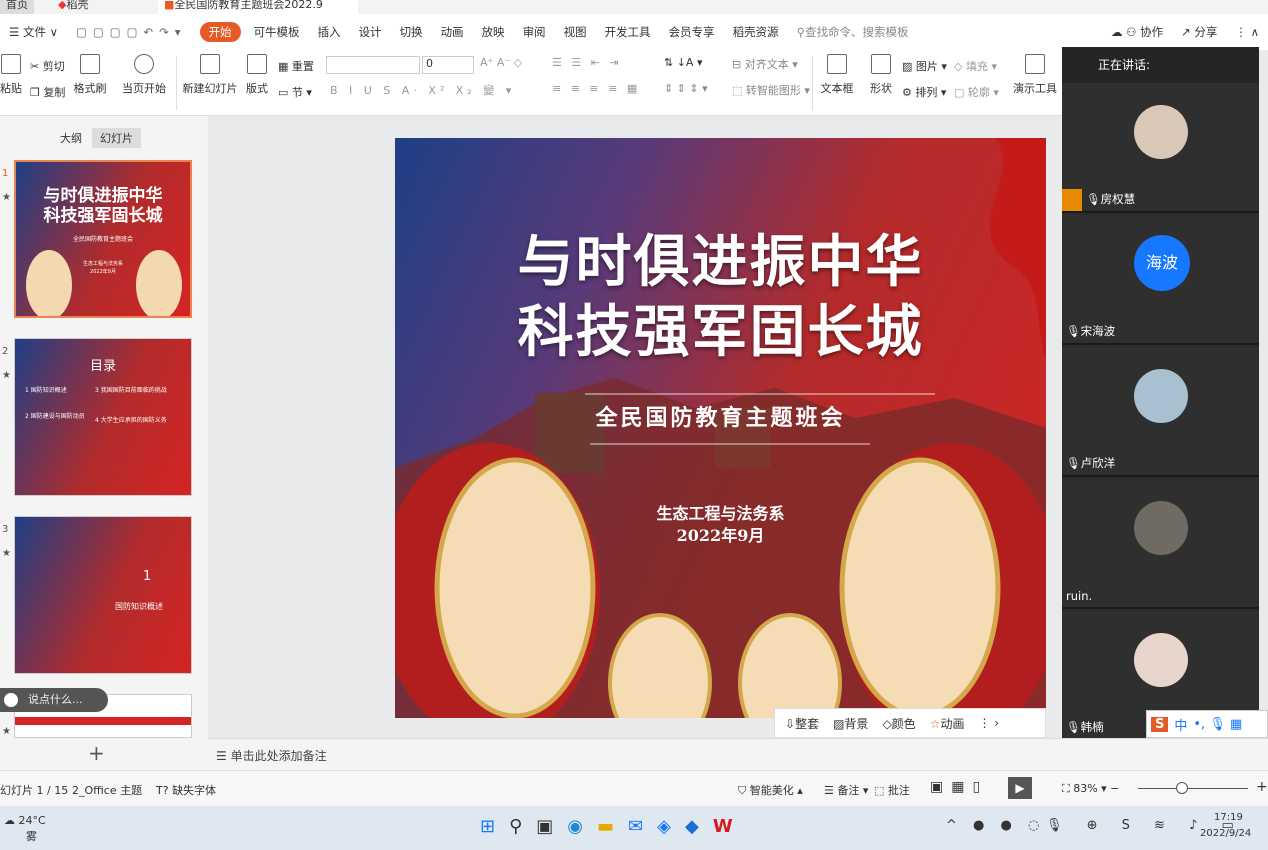 The width and height of the screenshot is (1268, 850). Describe the element at coordinates (501, 62) in the screenshot. I see `font-grow-shrink-icons: A⁺ A⁻ ◇` at that location.